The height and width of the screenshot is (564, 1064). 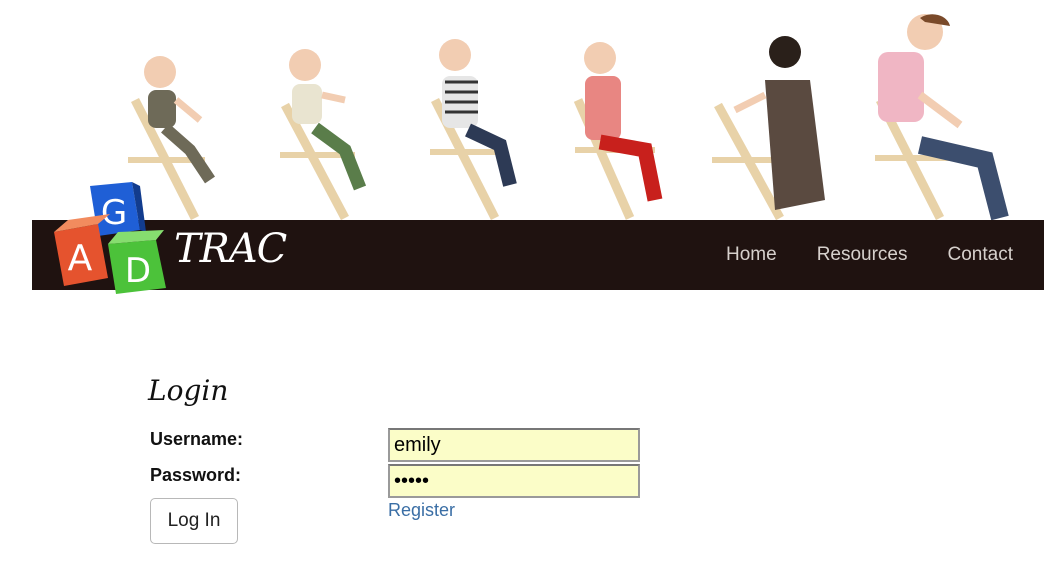 I want to click on nav-resources-link: Resources, so click(x=862, y=255).